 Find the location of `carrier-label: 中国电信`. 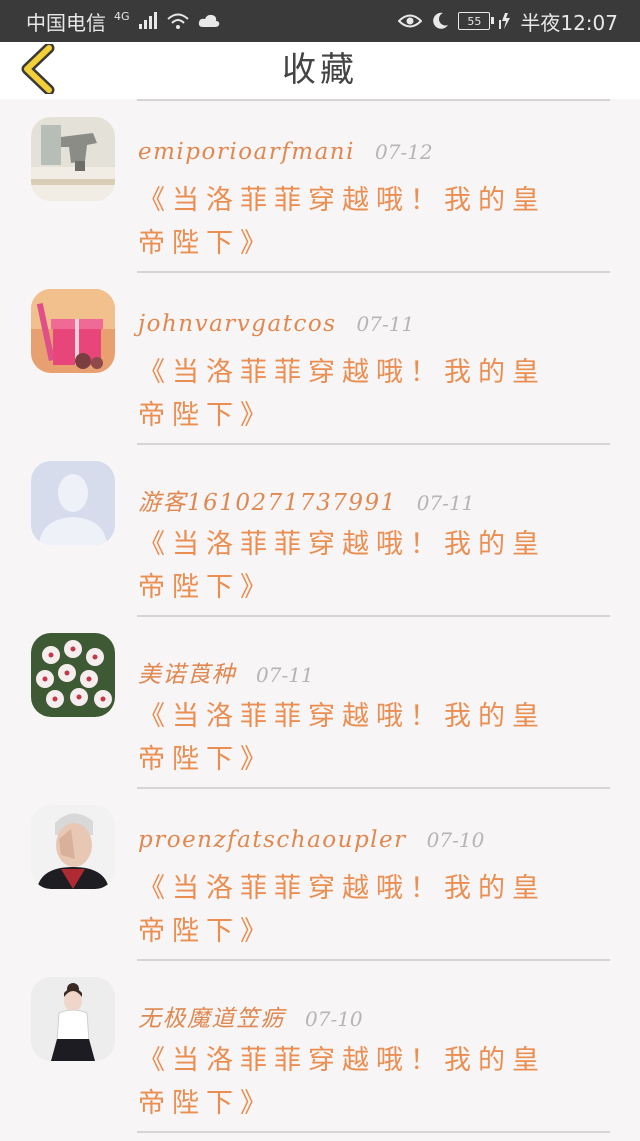

carrier-label: 中国电信 is located at coordinates (66, 22).